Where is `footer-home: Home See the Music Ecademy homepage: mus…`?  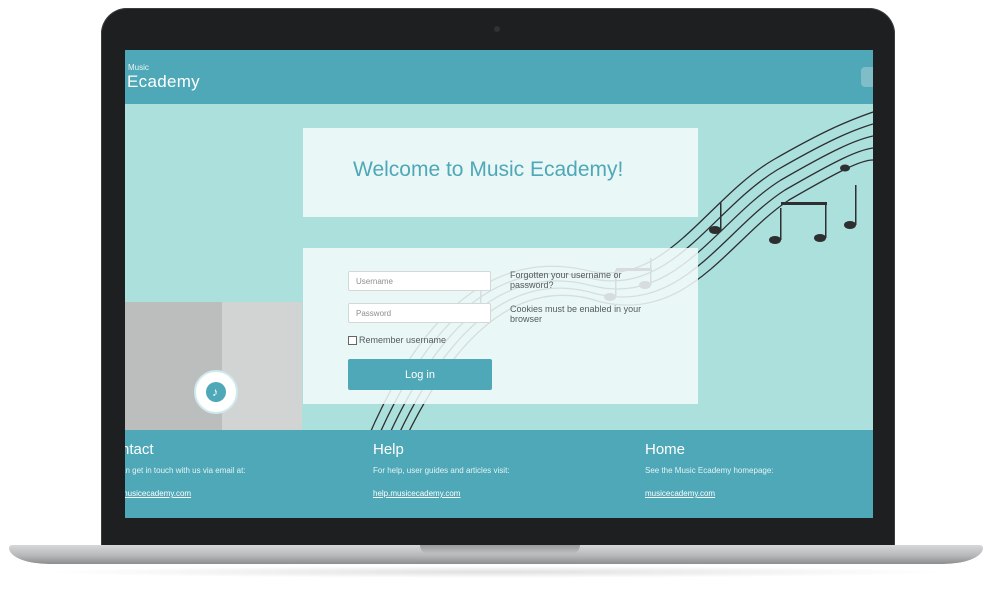 footer-home: Home See the Music Ecademy homepage: mus… is located at coordinates (709, 469).